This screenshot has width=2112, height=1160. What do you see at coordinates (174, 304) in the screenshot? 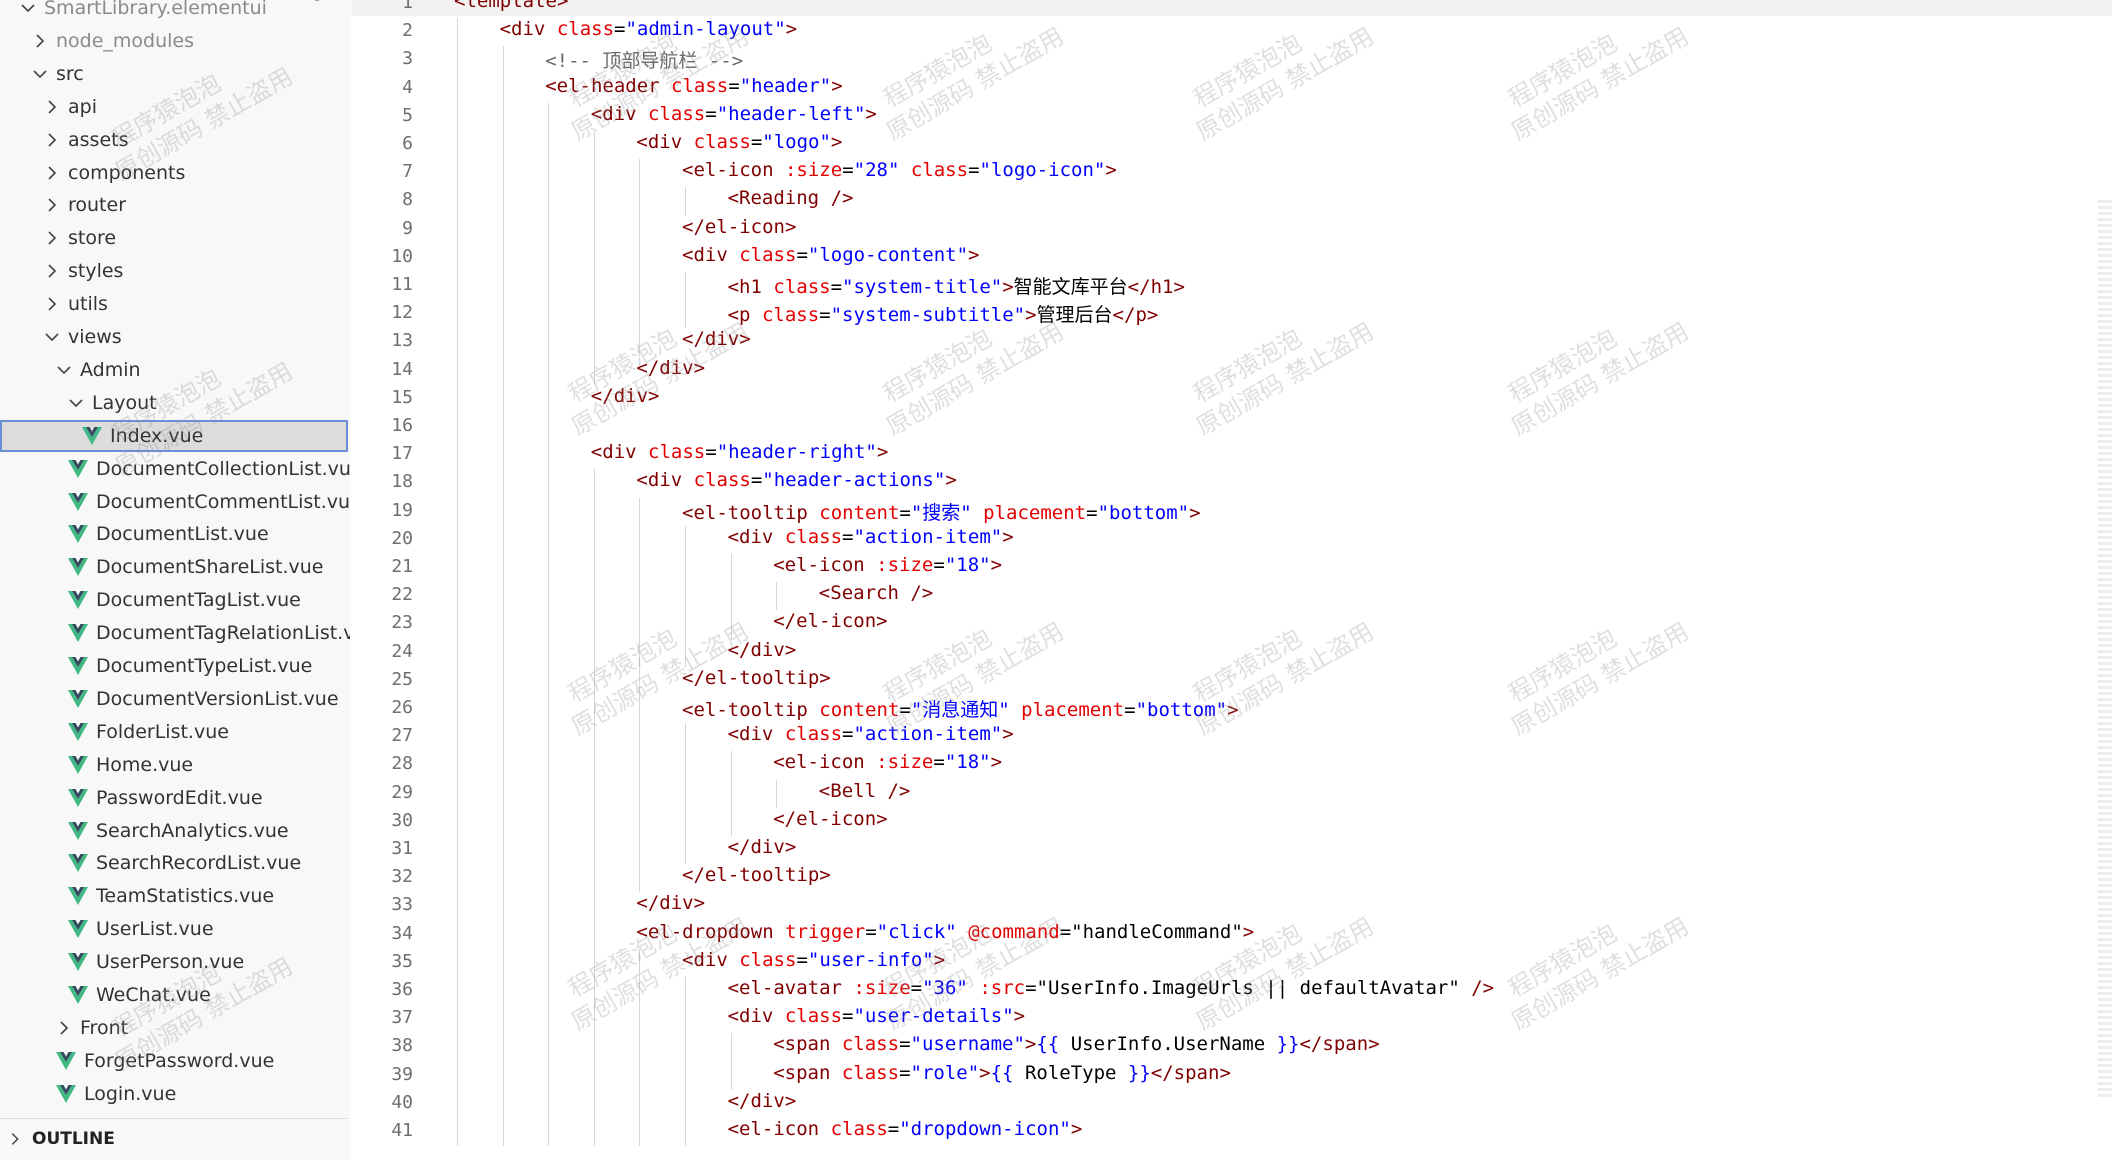
I see `explorer-item: utils` at bounding box center [174, 304].